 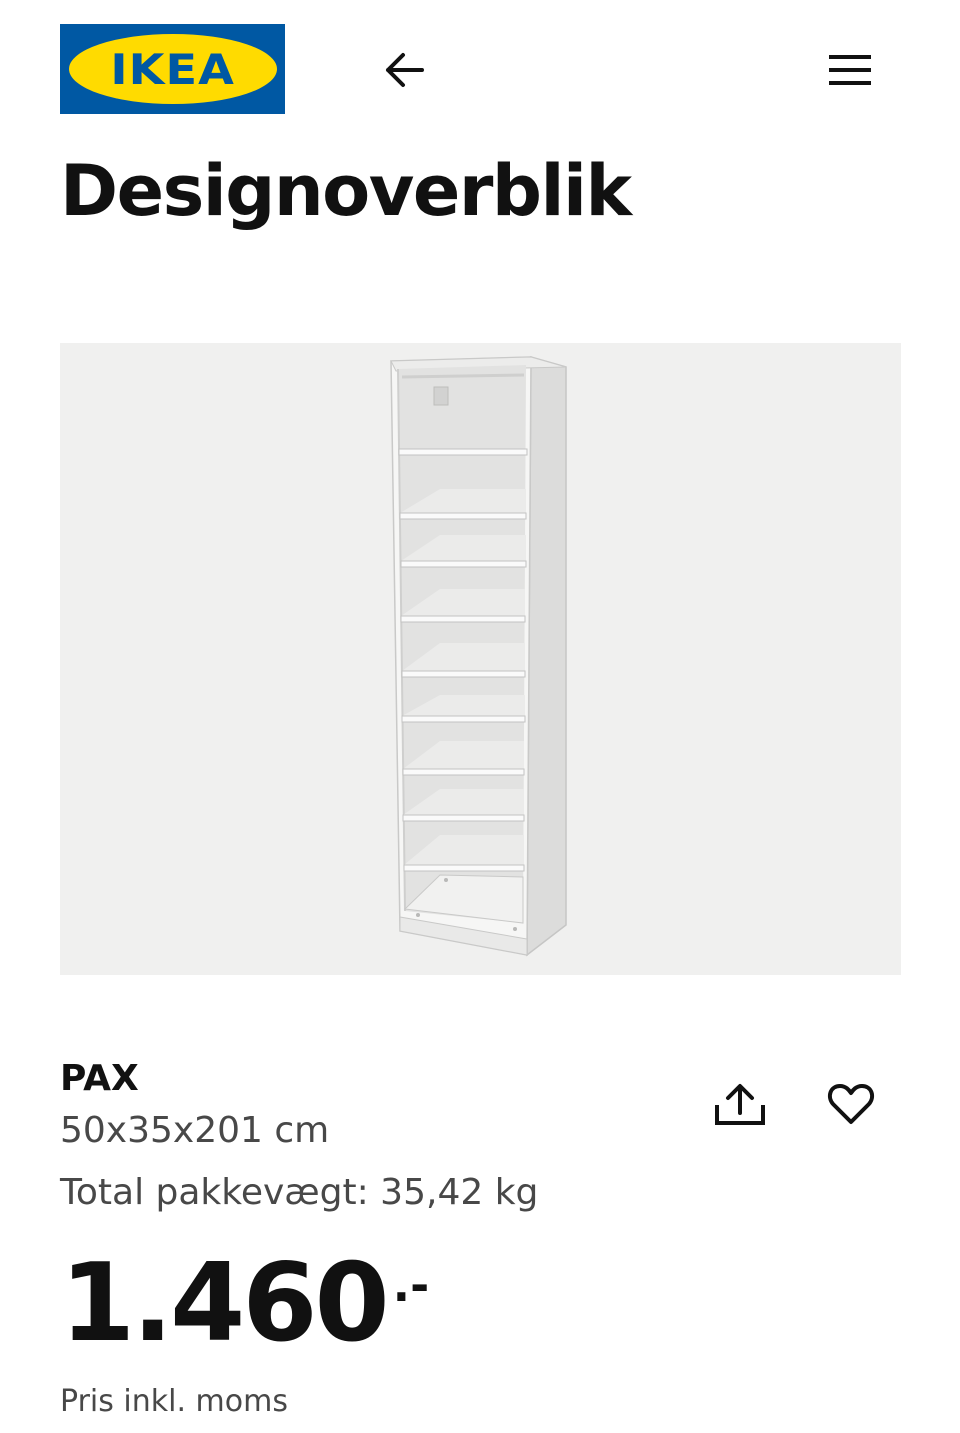 I want to click on header: IKEA, so click(x=480, y=70).